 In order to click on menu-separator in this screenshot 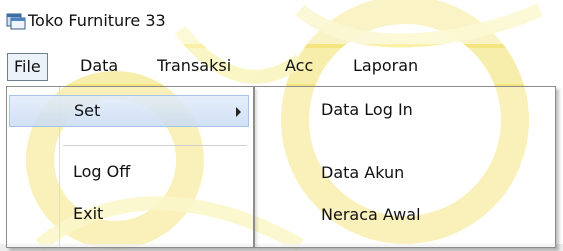, I will do `click(155, 145)`.